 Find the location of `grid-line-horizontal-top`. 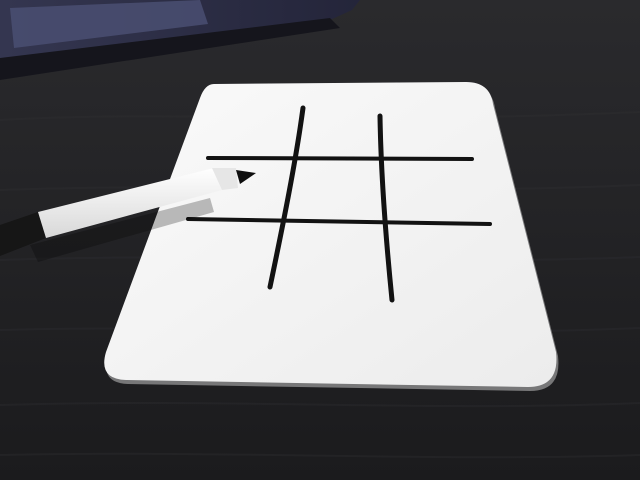

grid-line-horizontal-top is located at coordinates (340, 158).